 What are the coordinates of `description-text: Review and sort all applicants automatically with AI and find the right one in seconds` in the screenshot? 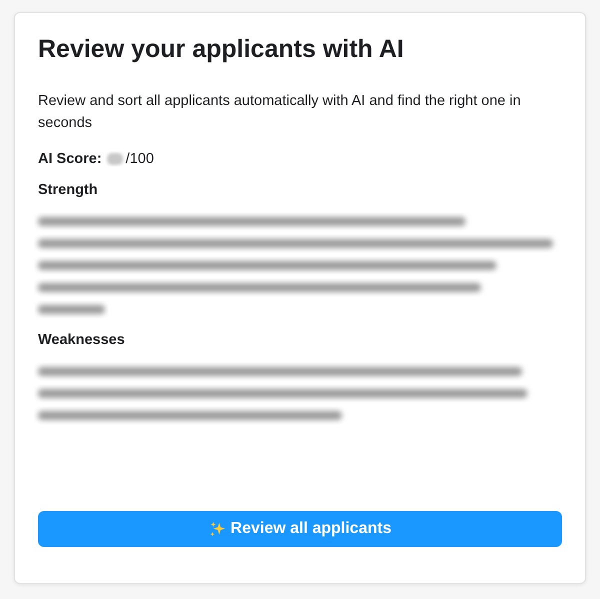 It's located at (280, 112).